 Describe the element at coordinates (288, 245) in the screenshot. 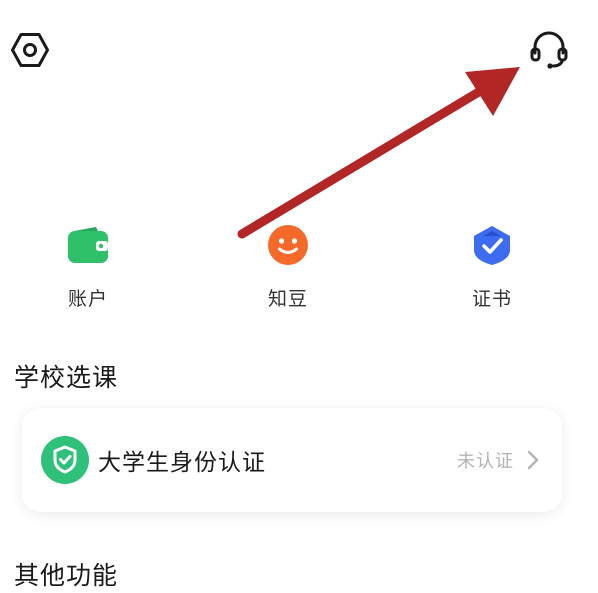

I see `smiley-bean-icon` at that location.